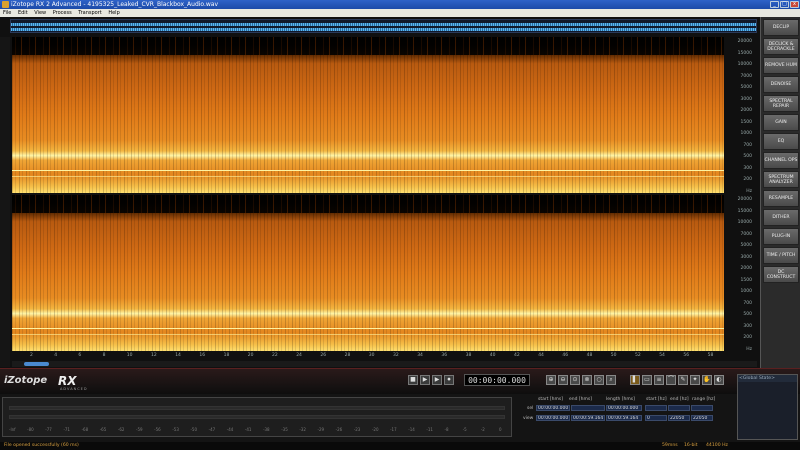 This screenshot has width=800, height=450. Describe the element at coordinates (746, 99) in the screenshot. I see `frequency-tick-label: 3000` at that location.